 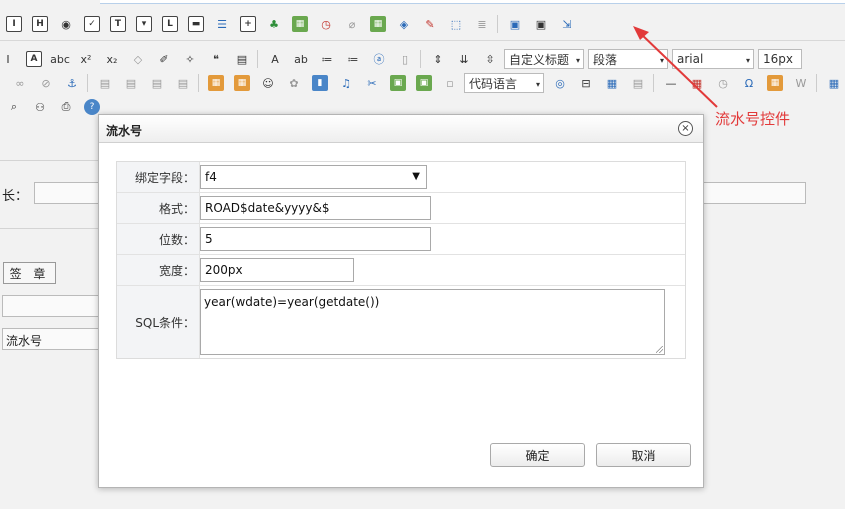 What do you see at coordinates (20, 83) in the screenshot?
I see `link-icon: ∞` at bounding box center [20, 83].